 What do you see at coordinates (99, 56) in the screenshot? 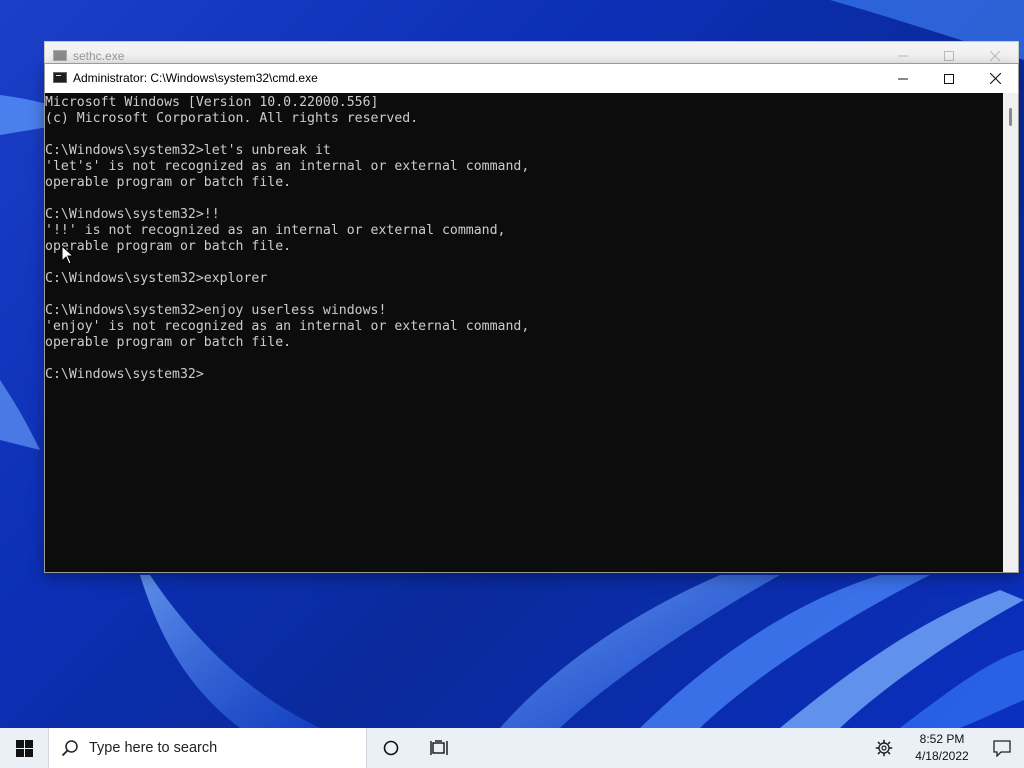
I see `sethc-window-title: sethc.exe` at bounding box center [99, 56].